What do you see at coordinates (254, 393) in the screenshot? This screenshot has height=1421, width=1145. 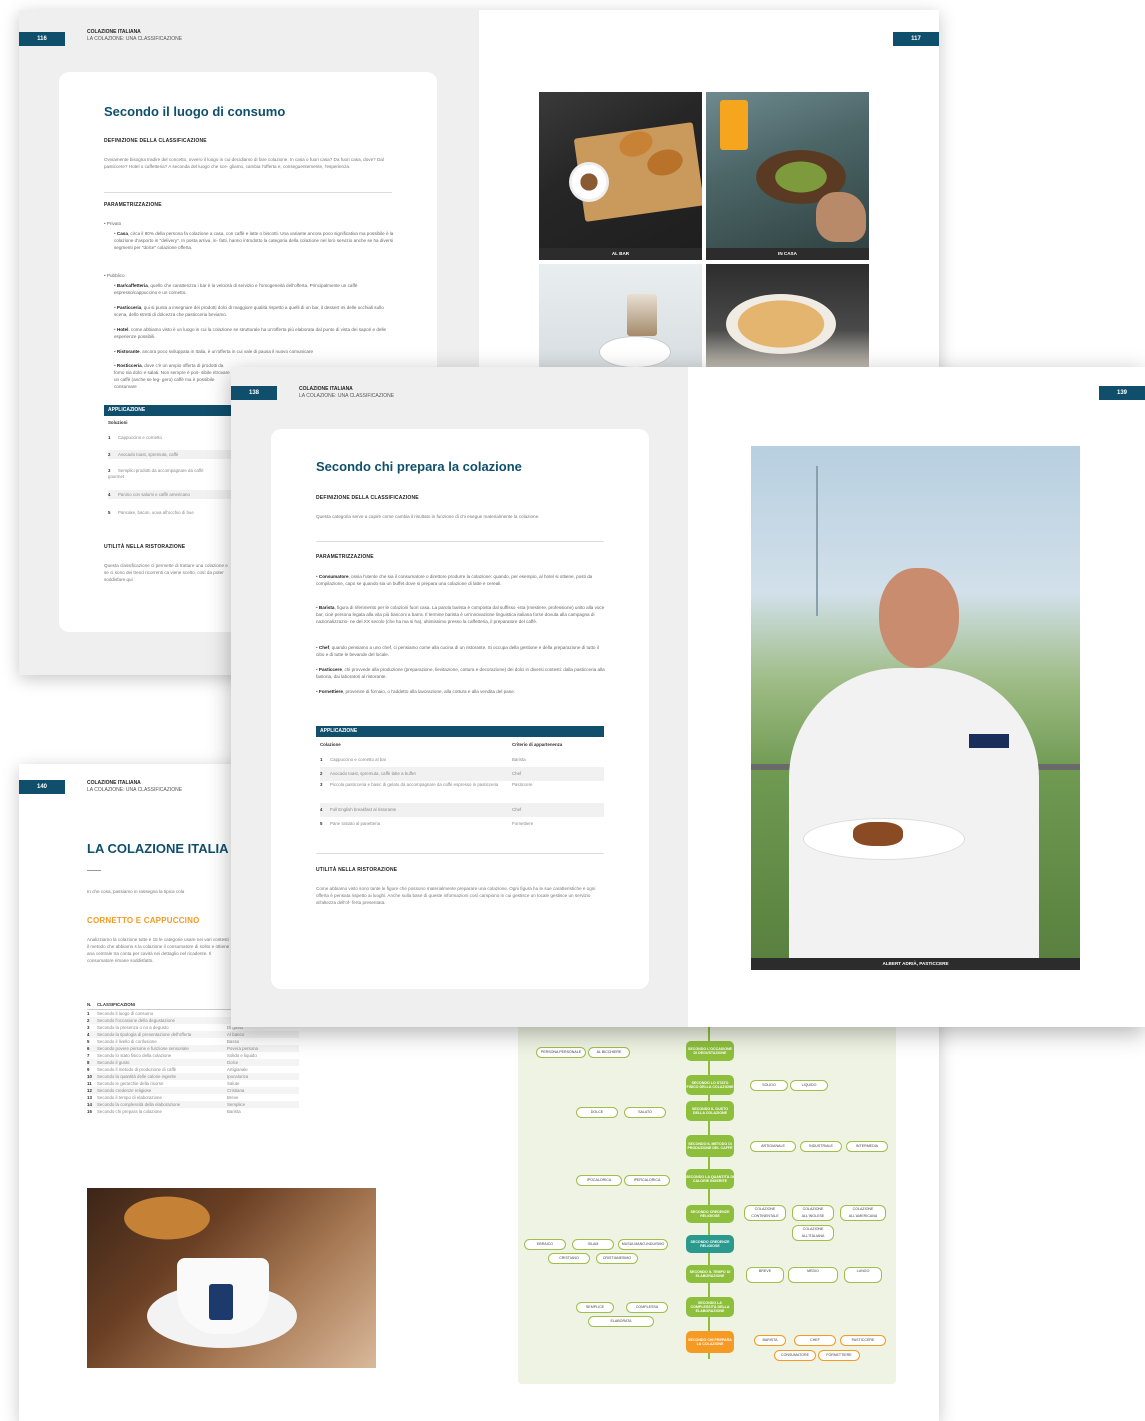 I see `page-number: 138` at bounding box center [254, 393].